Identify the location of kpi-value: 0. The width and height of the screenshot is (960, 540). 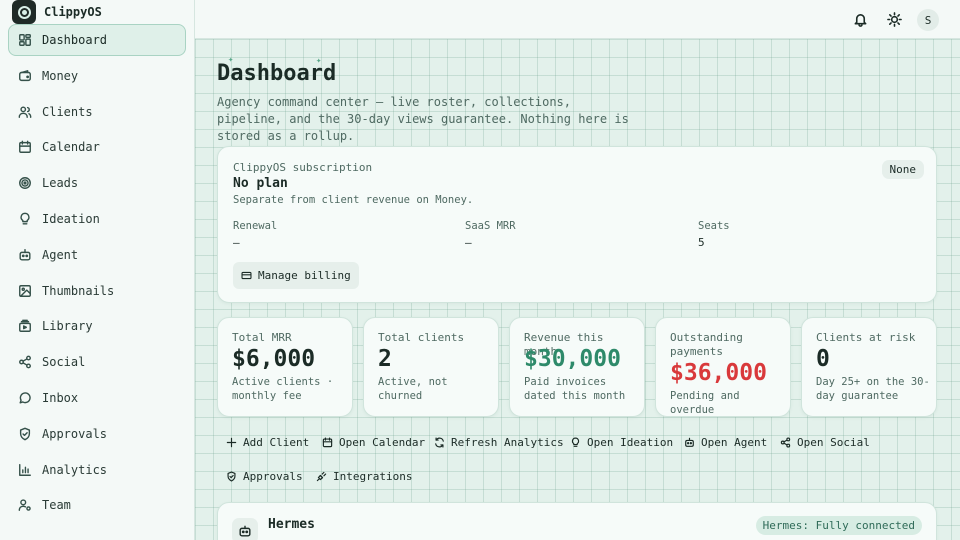
(823, 359).